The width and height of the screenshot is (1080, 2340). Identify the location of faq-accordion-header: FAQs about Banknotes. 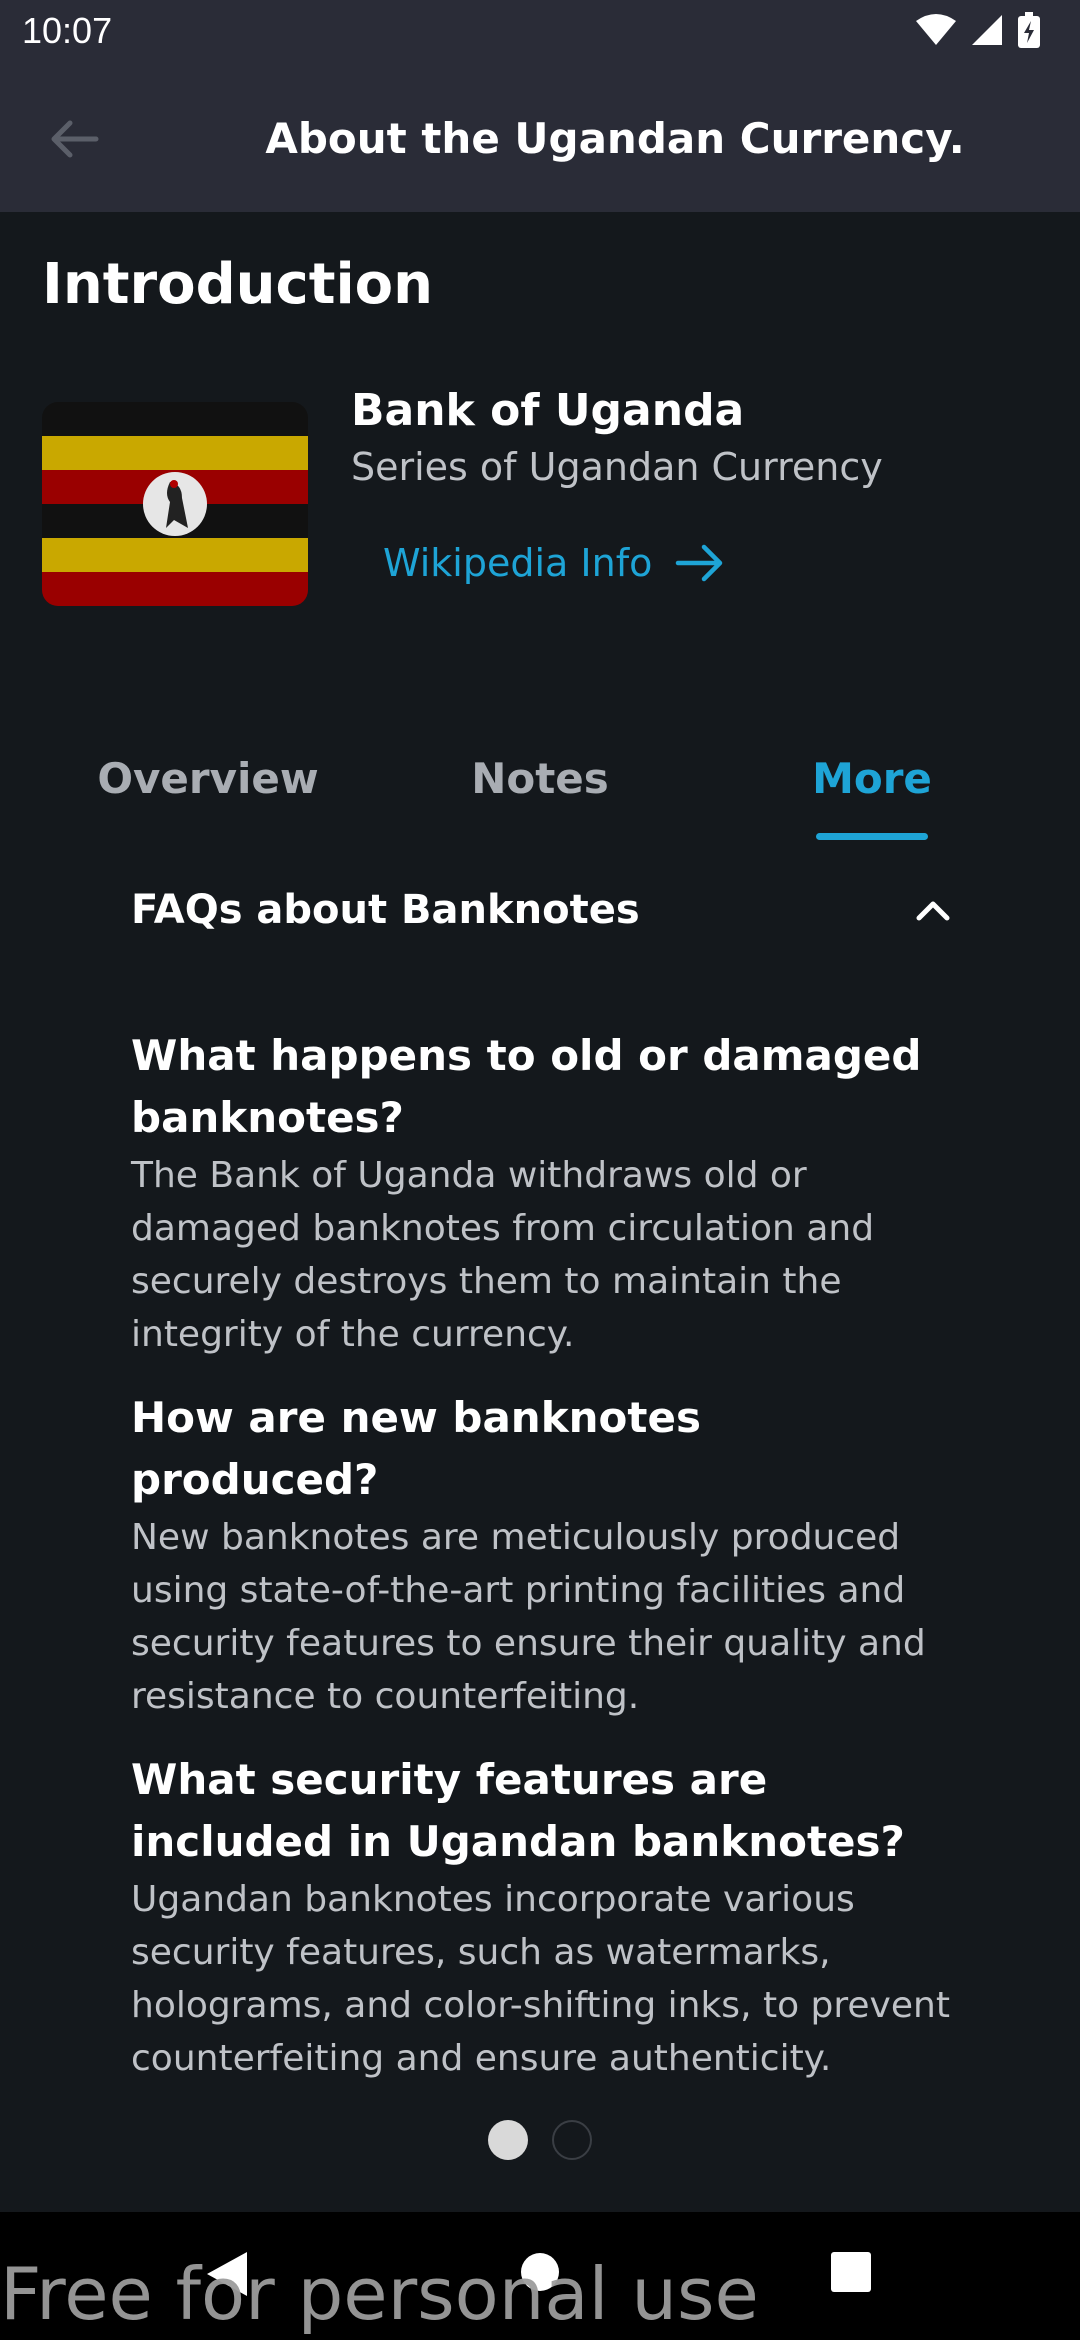
(541, 910).